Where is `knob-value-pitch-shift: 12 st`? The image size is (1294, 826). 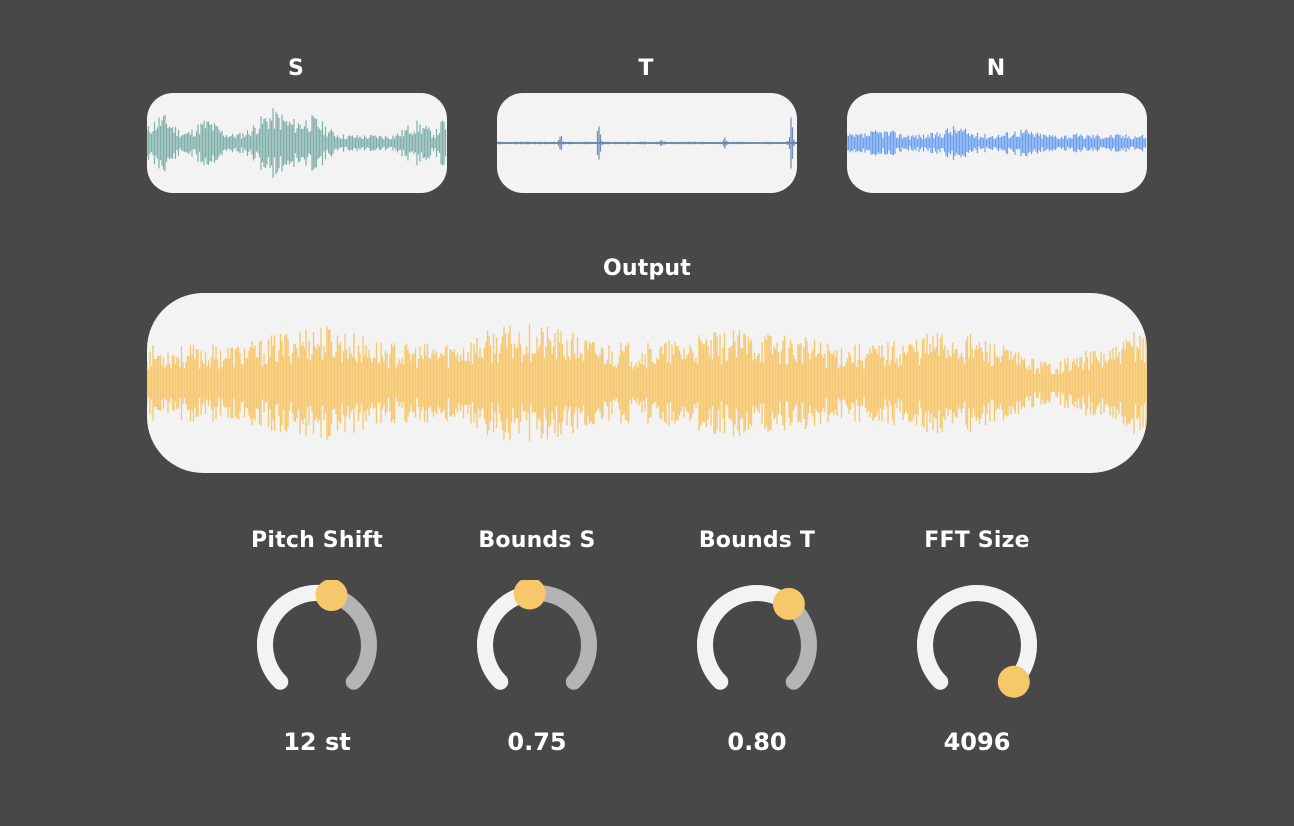
knob-value-pitch-shift: 12 st is located at coordinates (317, 742).